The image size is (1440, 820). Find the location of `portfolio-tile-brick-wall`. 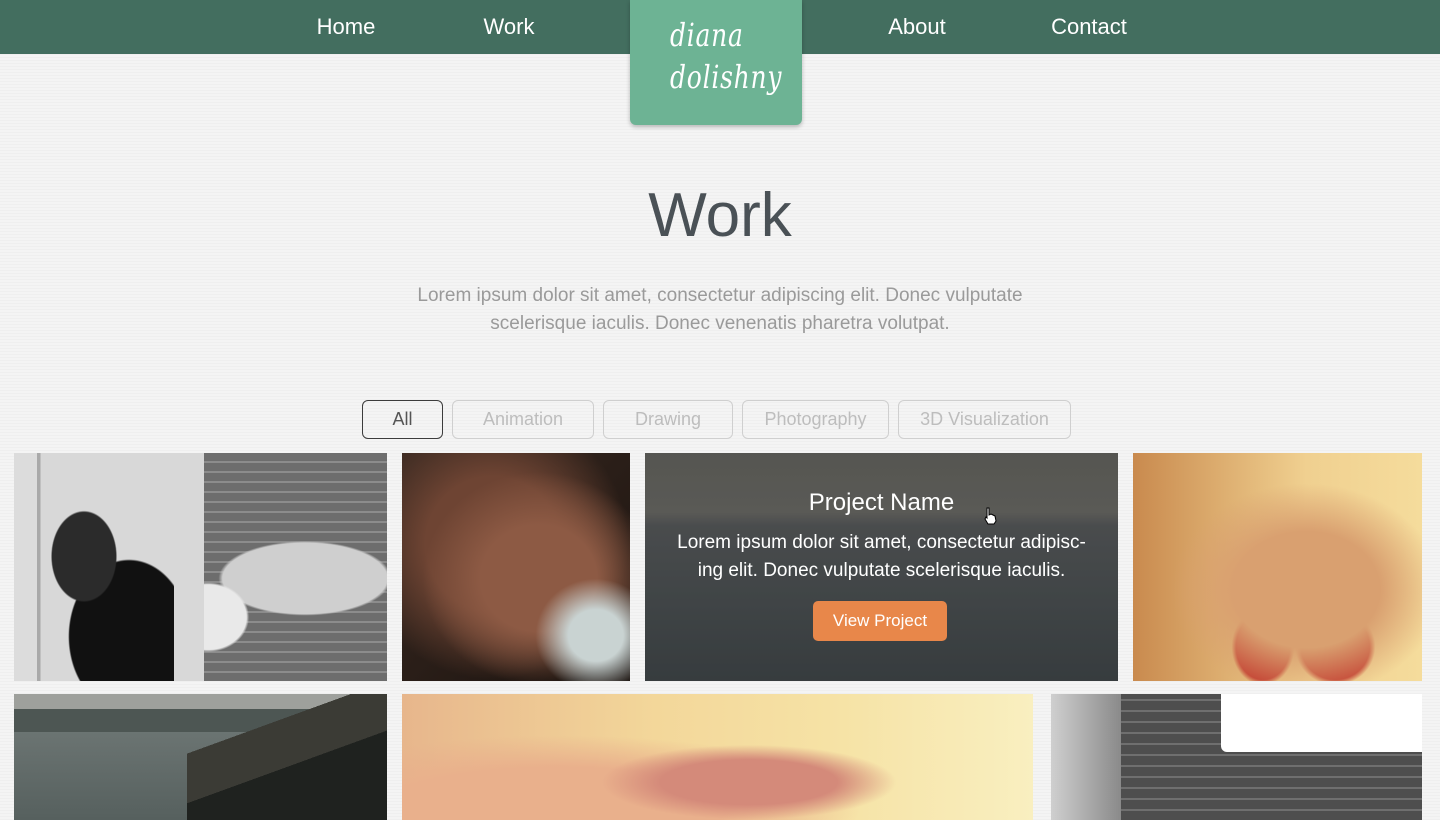

portfolio-tile-brick-wall is located at coordinates (1236, 757).